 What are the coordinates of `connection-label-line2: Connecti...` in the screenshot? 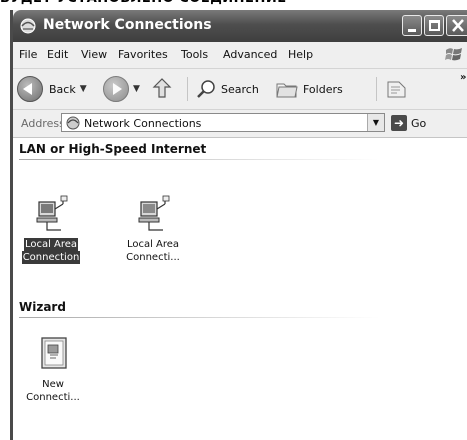 It's located at (153, 257).